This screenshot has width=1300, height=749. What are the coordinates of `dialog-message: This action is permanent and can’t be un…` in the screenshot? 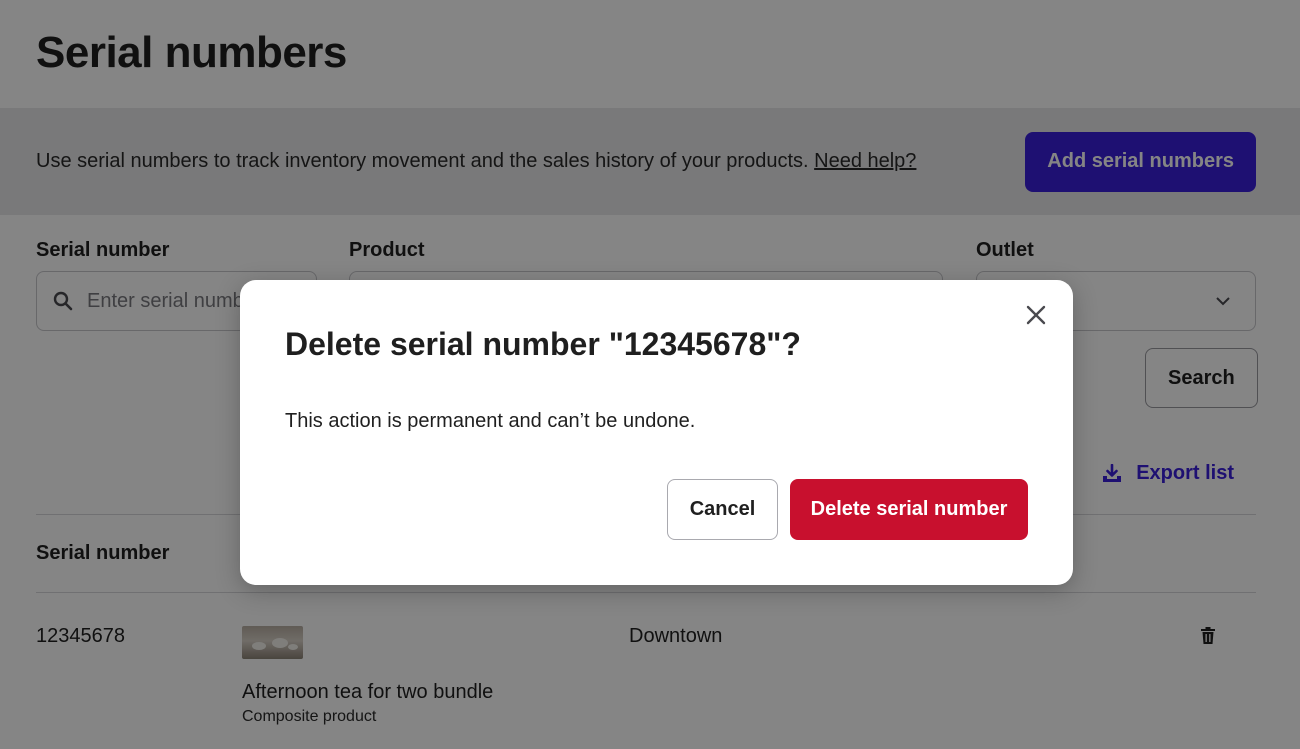 It's located at (490, 421).